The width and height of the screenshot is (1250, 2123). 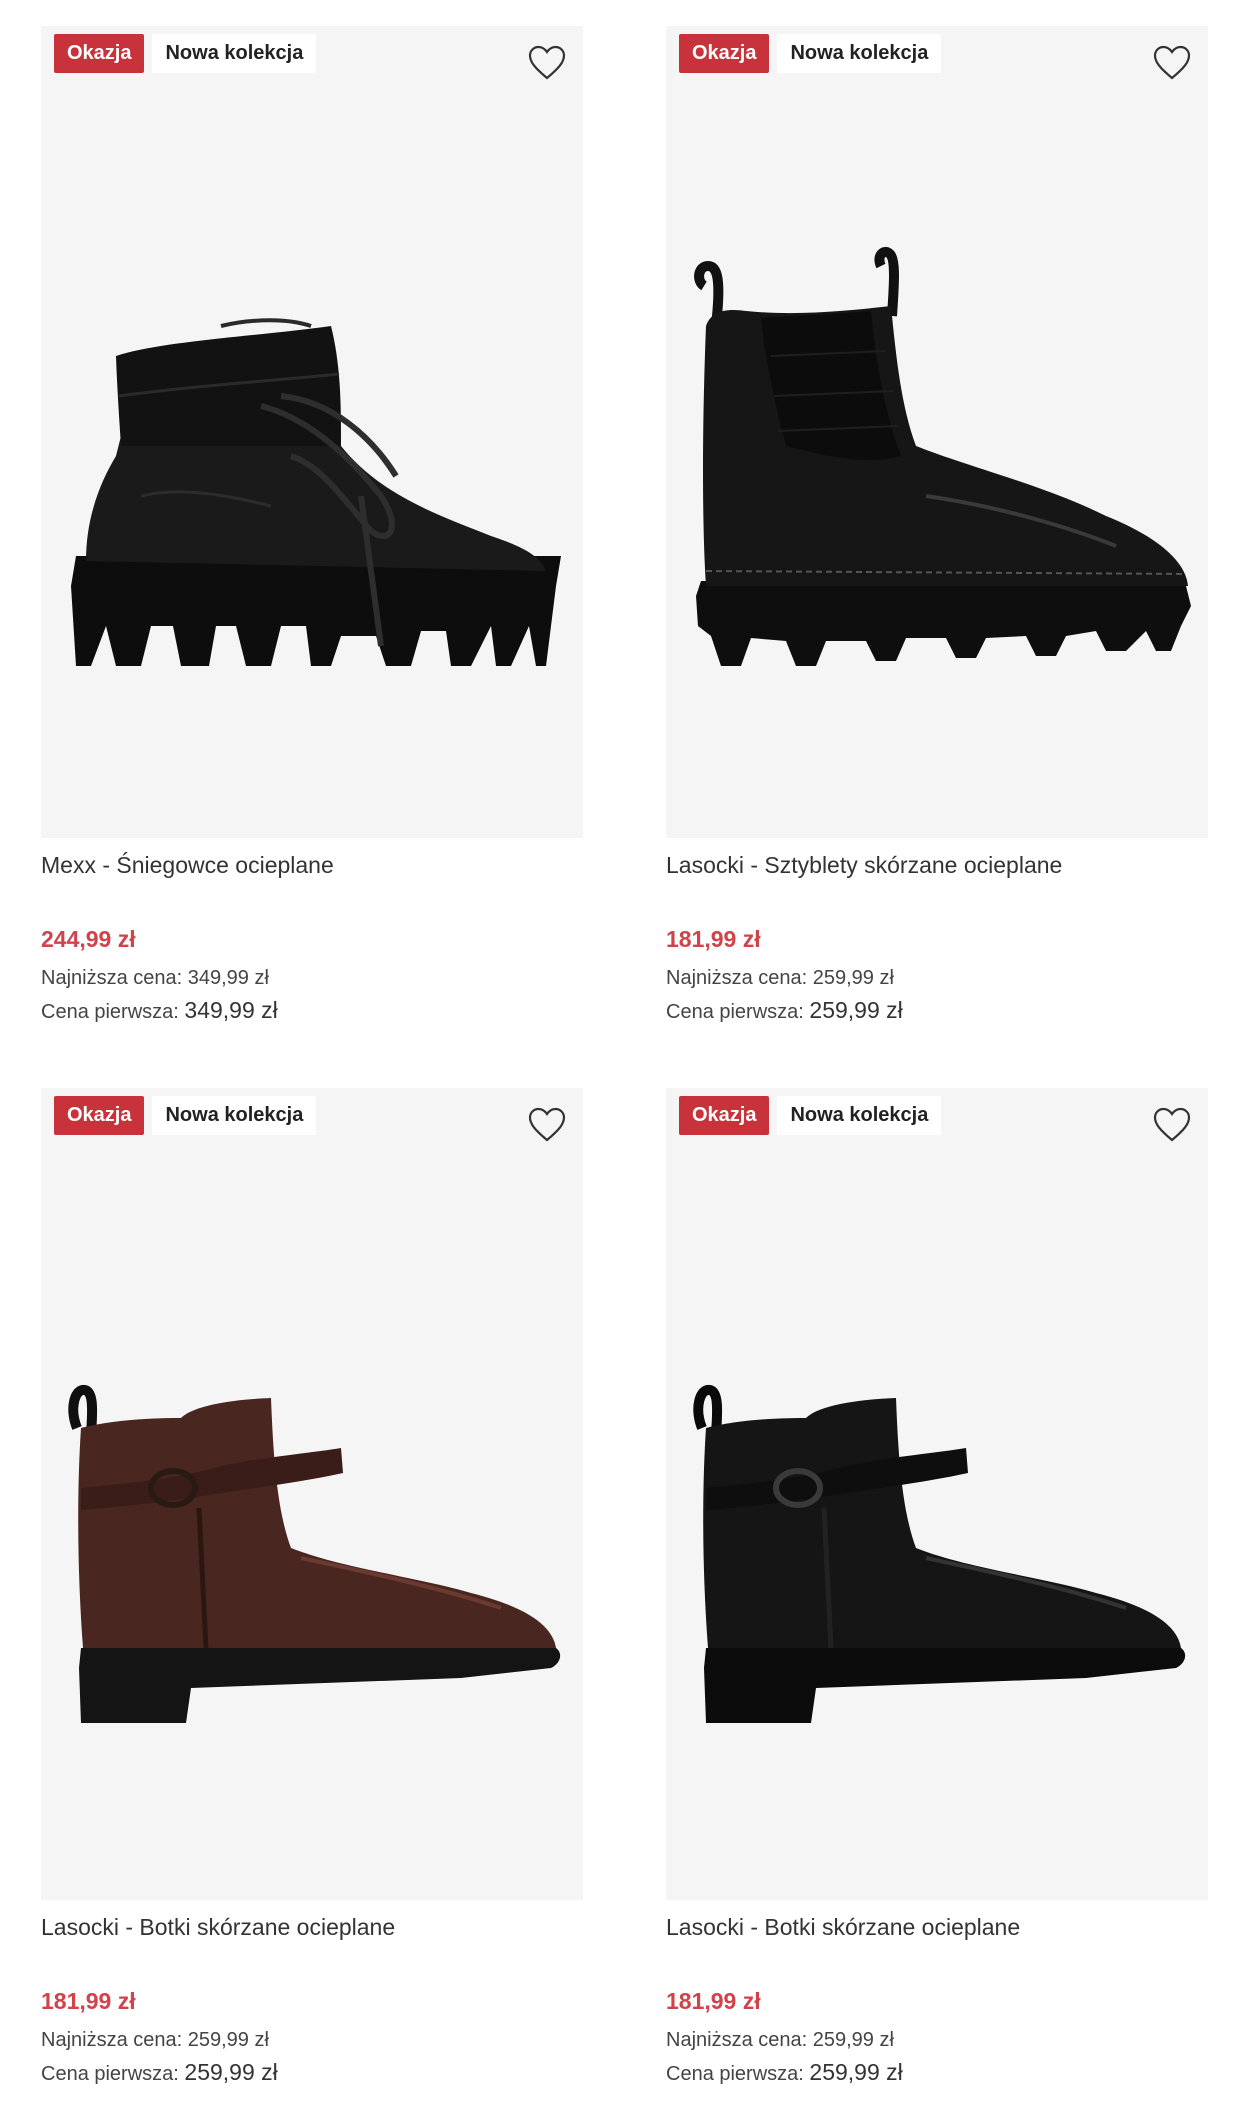 I want to click on first-price-value: 349,99 zł, so click(x=231, y=1010).